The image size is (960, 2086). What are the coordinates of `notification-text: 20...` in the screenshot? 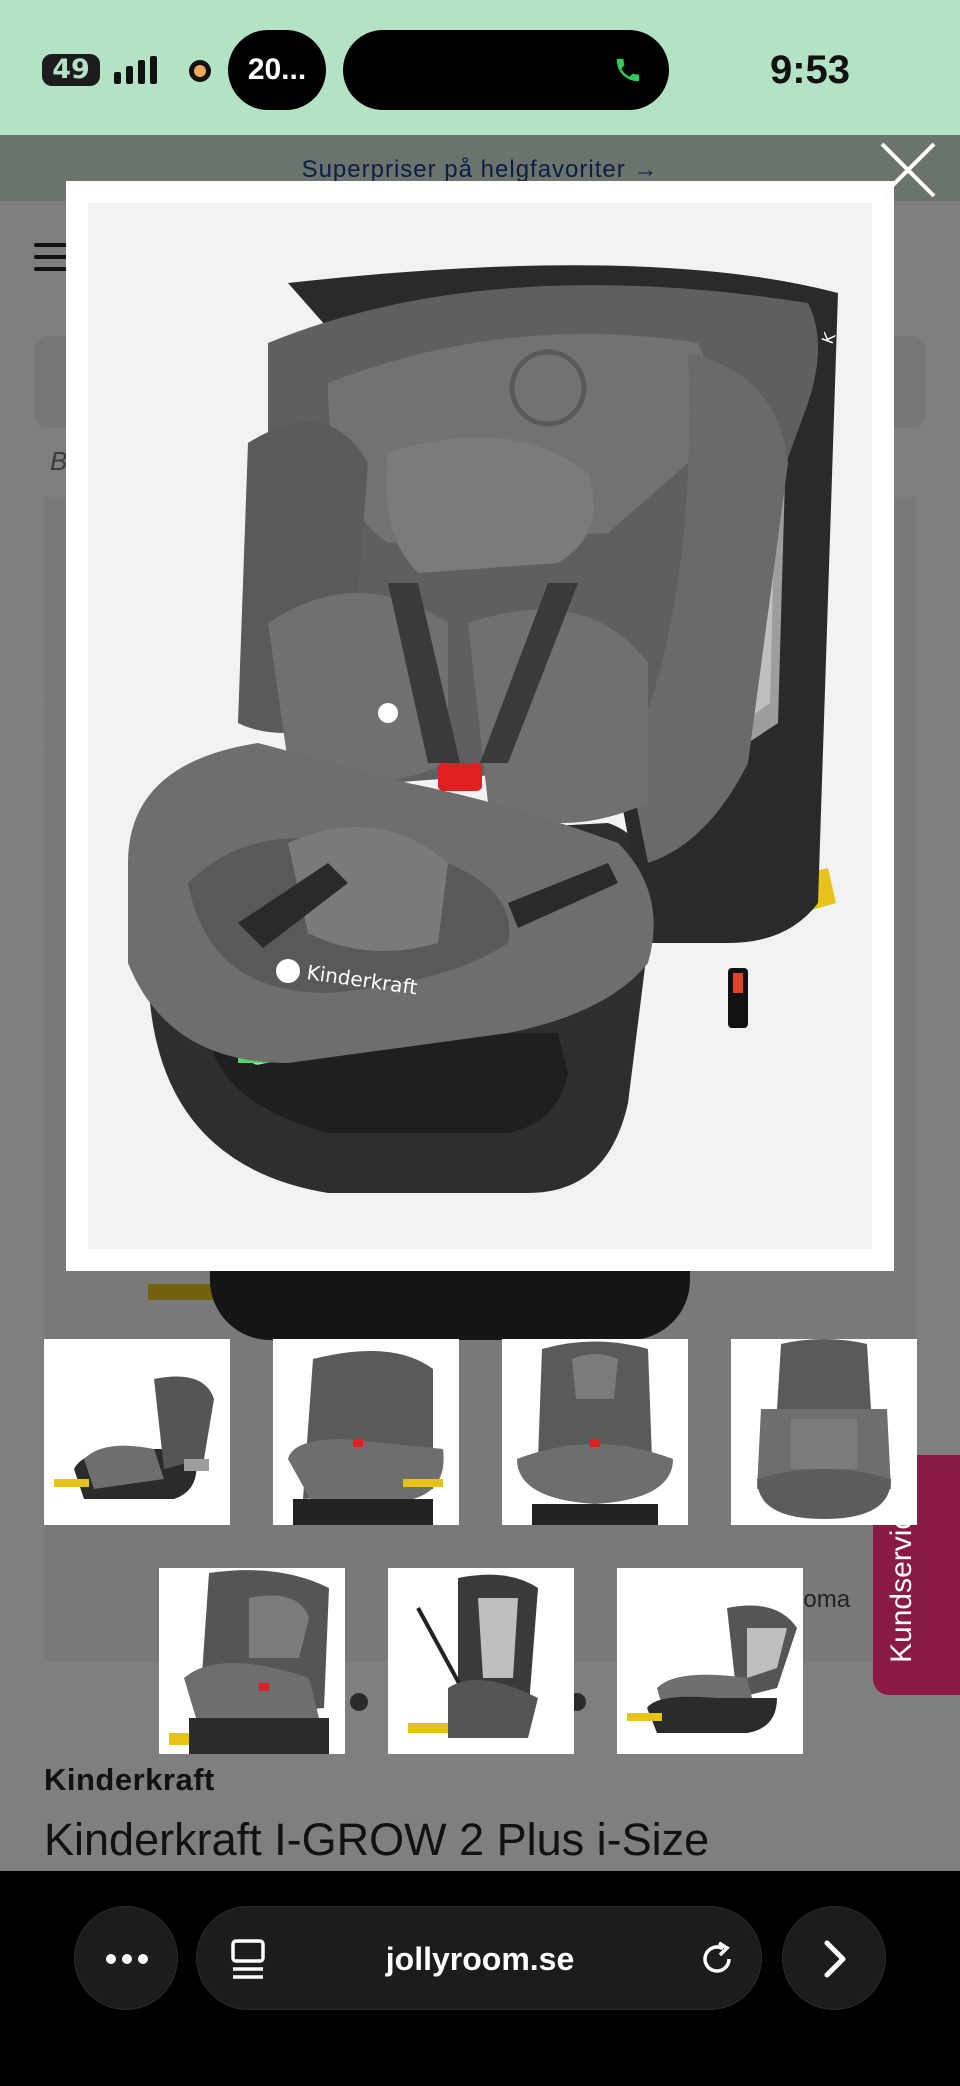 It's located at (277, 69).